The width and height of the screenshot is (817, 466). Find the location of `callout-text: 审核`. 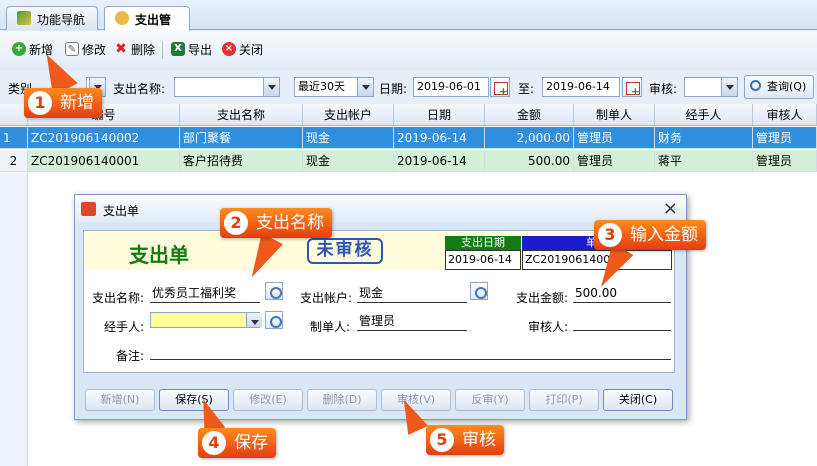

callout-text: 审核 is located at coordinates (479, 440).